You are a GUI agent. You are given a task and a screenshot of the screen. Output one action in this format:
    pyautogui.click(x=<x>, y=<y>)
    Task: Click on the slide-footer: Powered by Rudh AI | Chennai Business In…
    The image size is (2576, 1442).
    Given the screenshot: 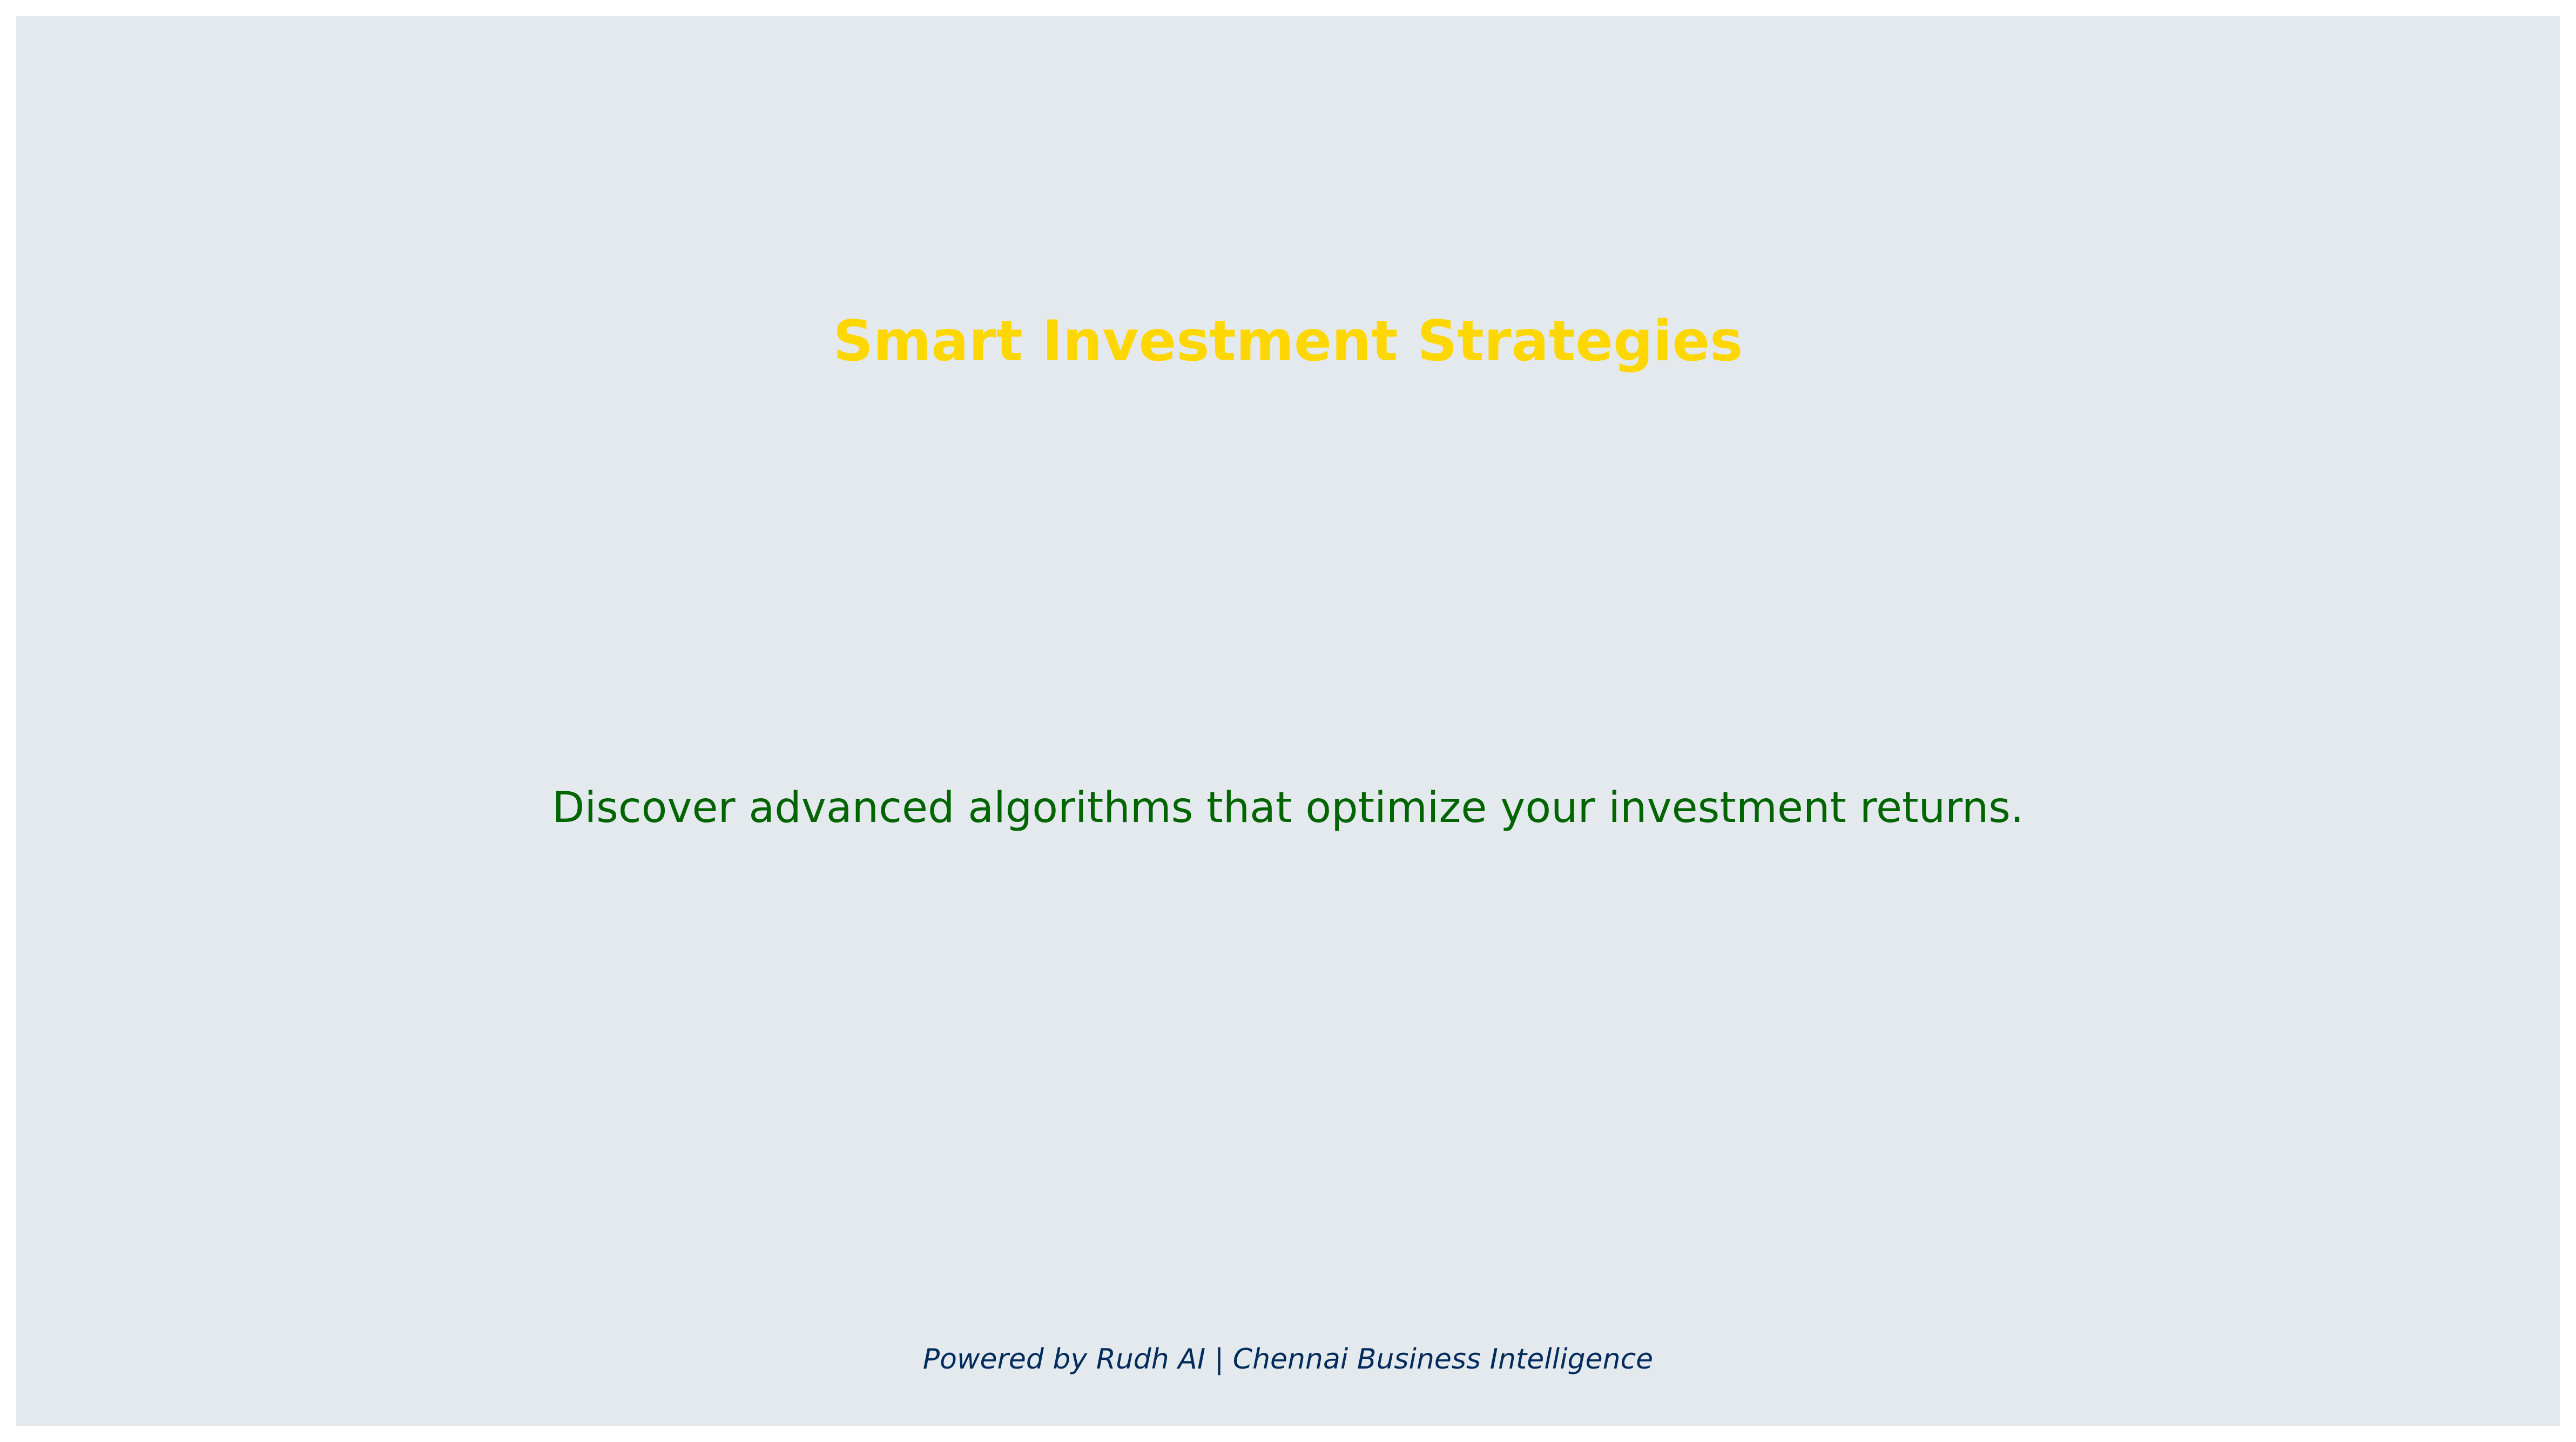 What is the action you would take?
    pyautogui.click(x=1288, y=1360)
    